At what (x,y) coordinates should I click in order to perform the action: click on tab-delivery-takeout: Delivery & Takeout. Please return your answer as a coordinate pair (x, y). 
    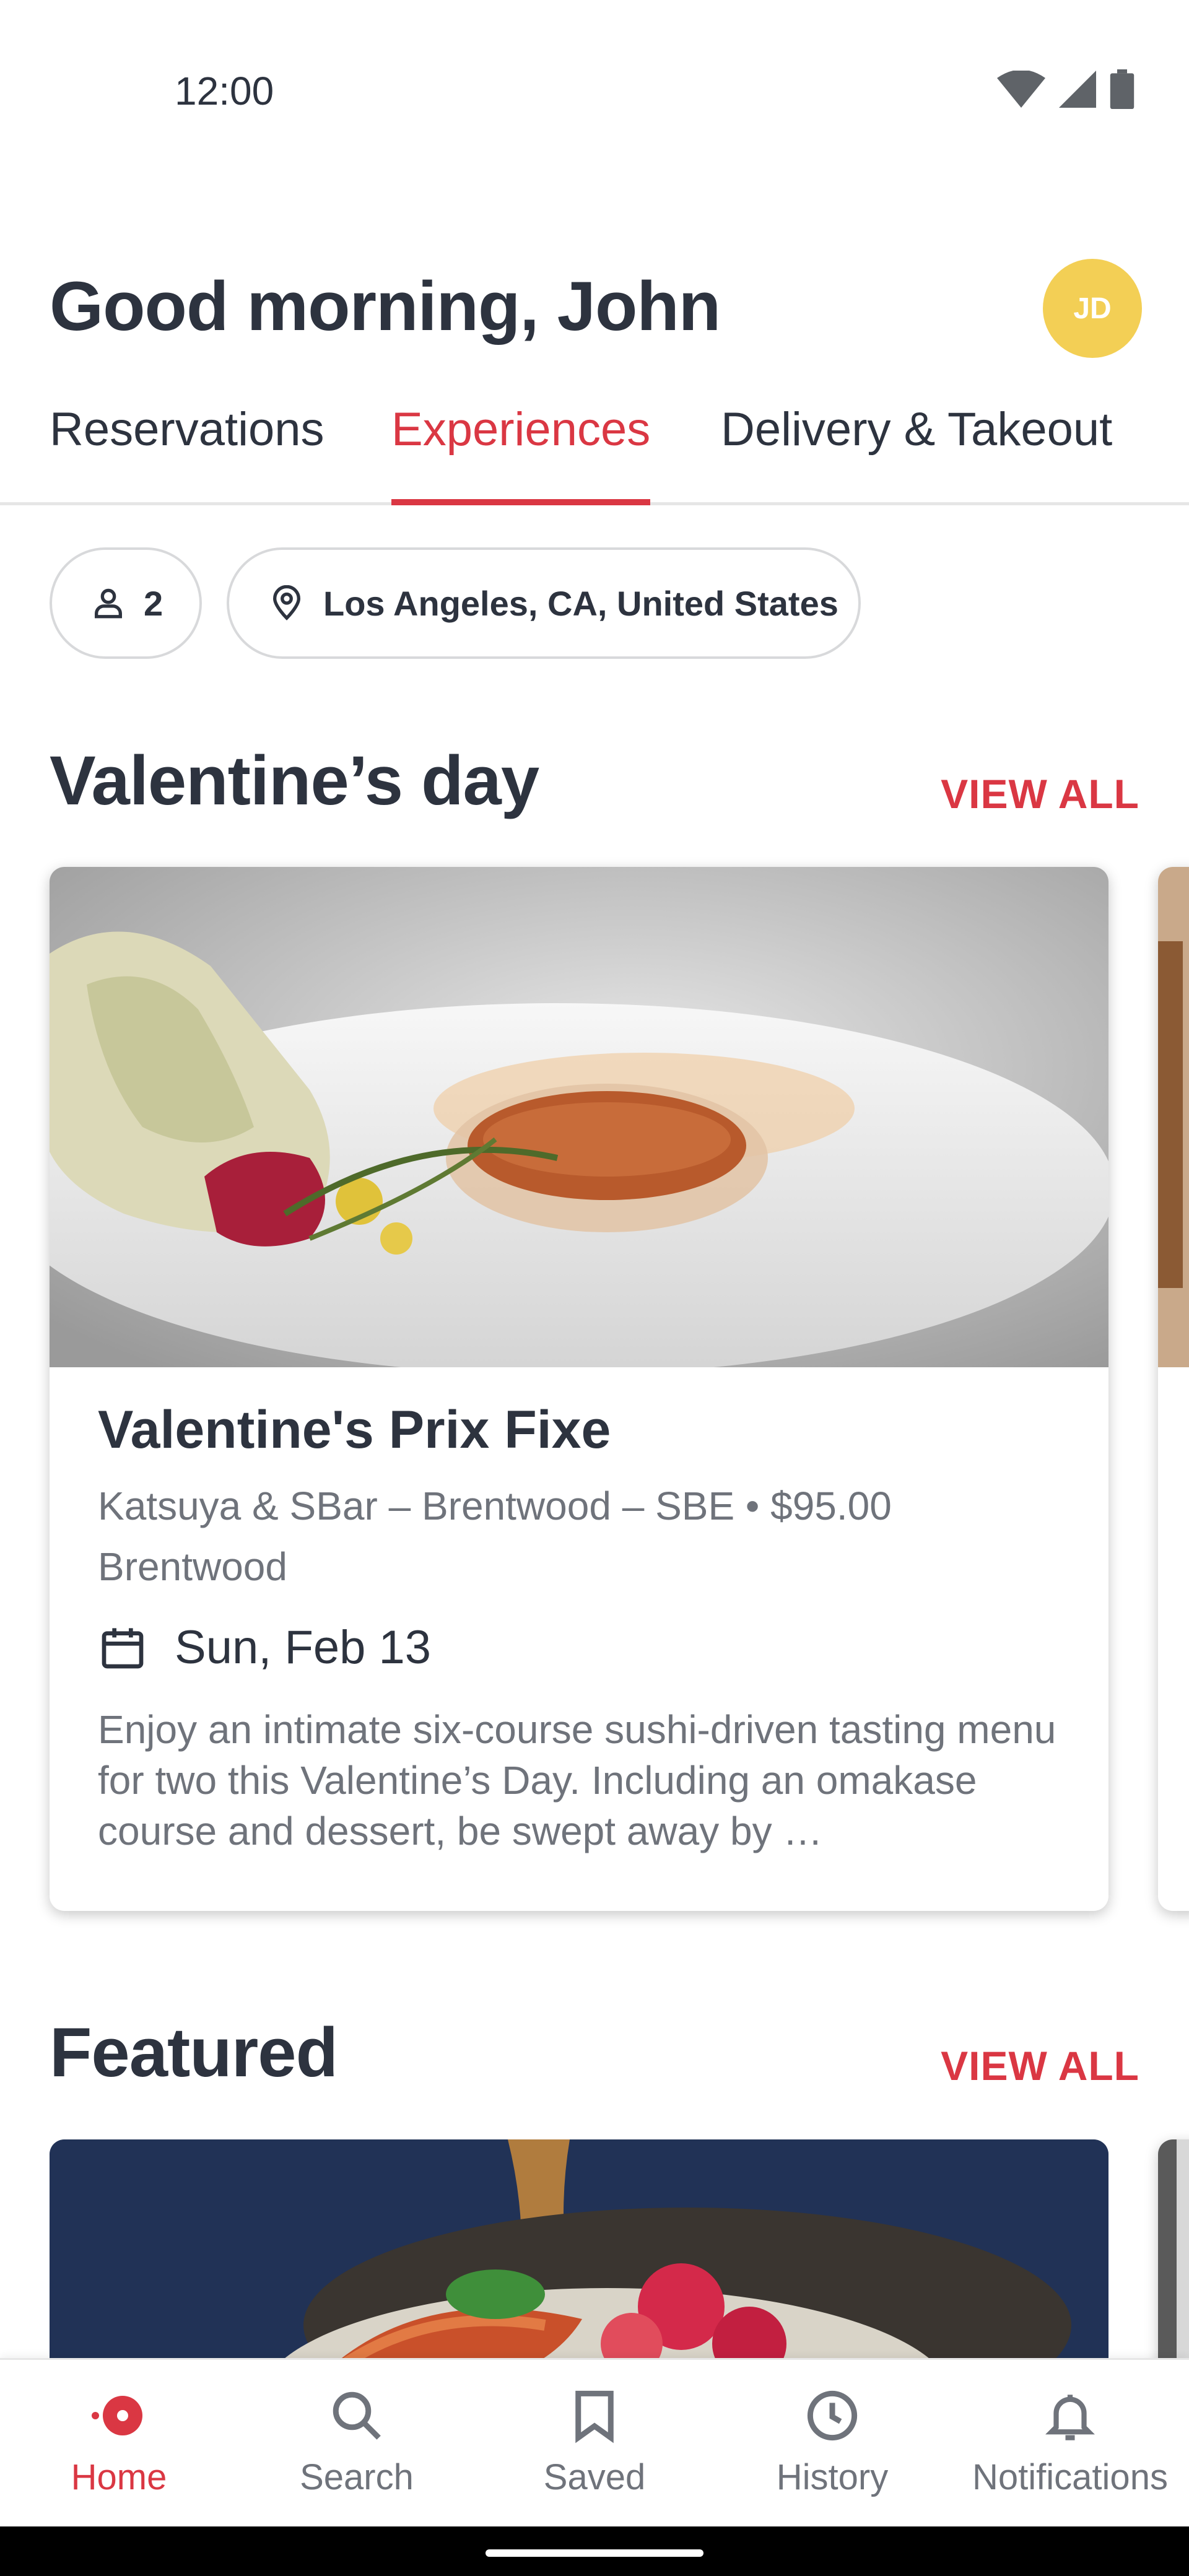
    Looking at the image, I should click on (916, 453).